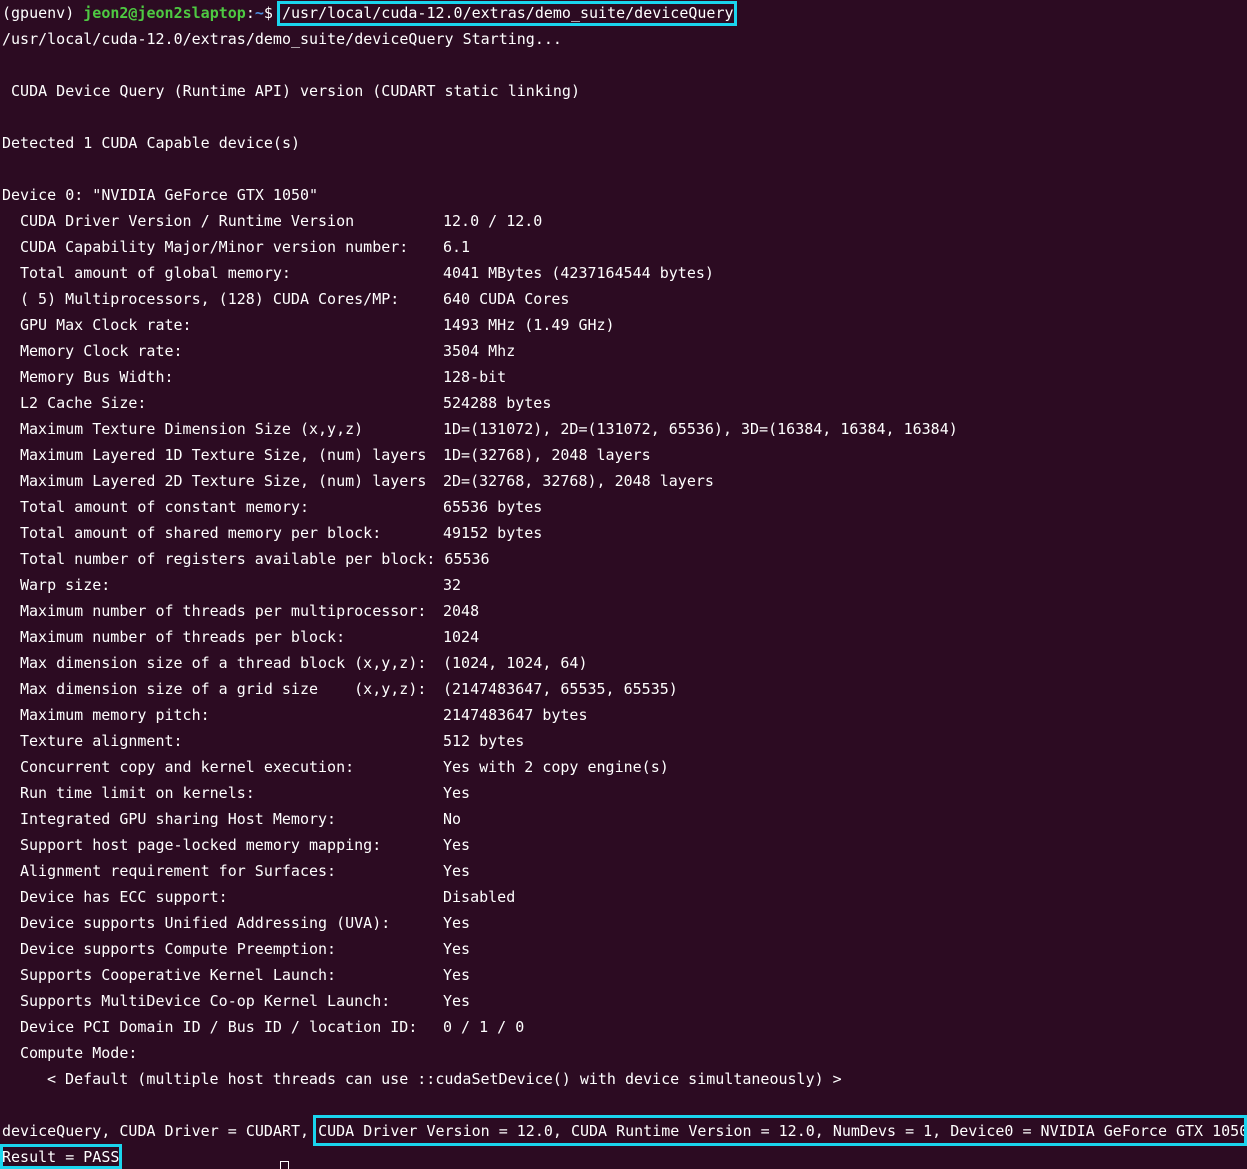 This screenshot has height=1169, width=1247. I want to click on property-label: Total amount of constant memory:, so click(164, 507).